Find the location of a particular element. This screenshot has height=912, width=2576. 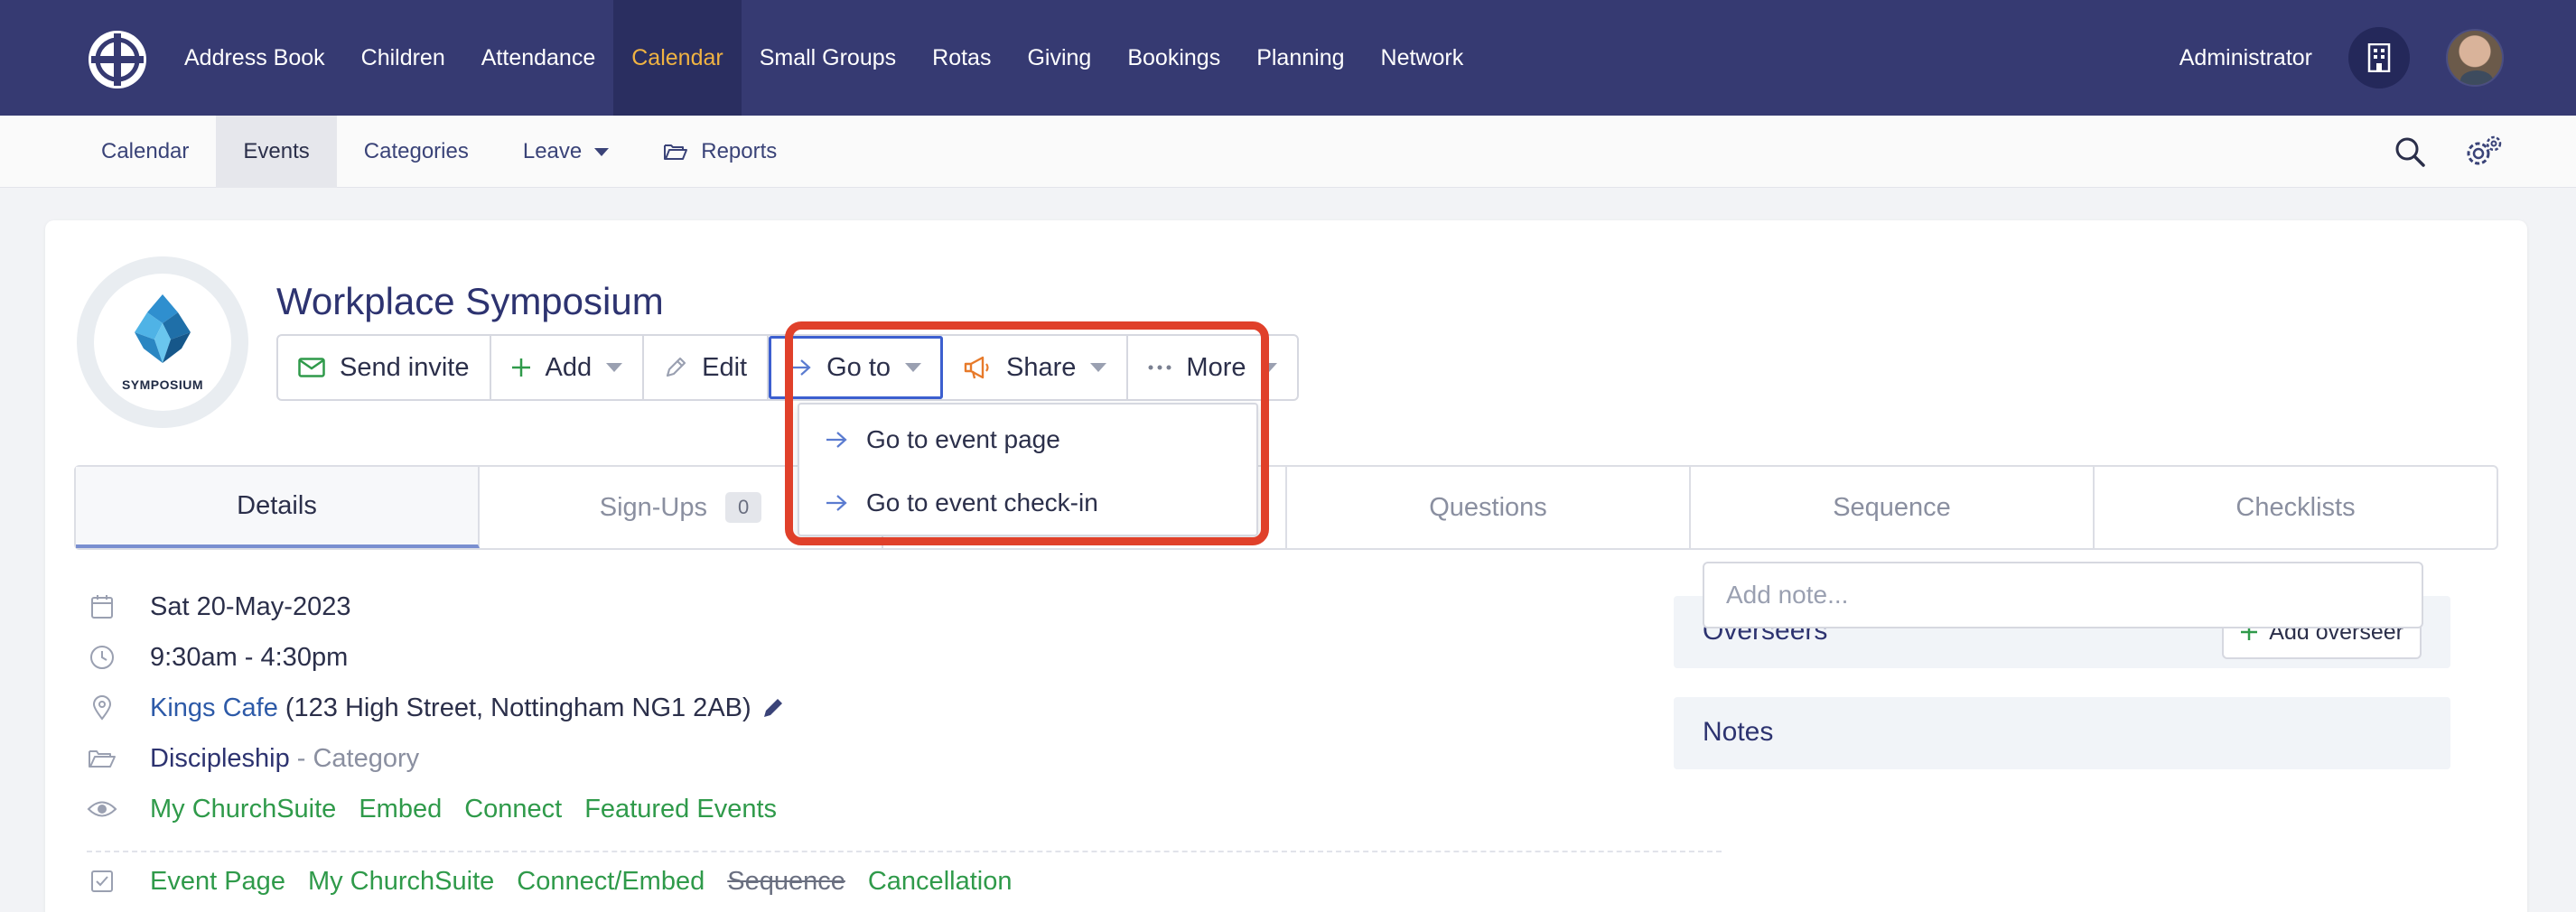

more-dropdown-button: More is located at coordinates (1212, 367).